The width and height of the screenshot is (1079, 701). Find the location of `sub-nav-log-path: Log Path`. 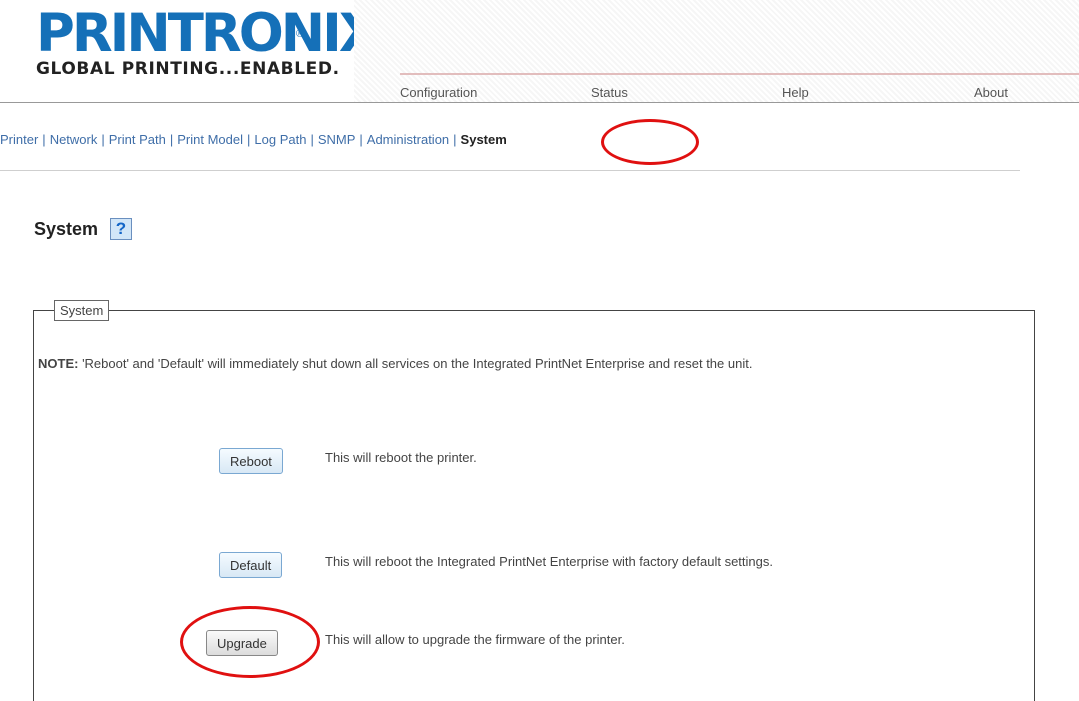

sub-nav-log-path: Log Path is located at coordinates (280, 139).